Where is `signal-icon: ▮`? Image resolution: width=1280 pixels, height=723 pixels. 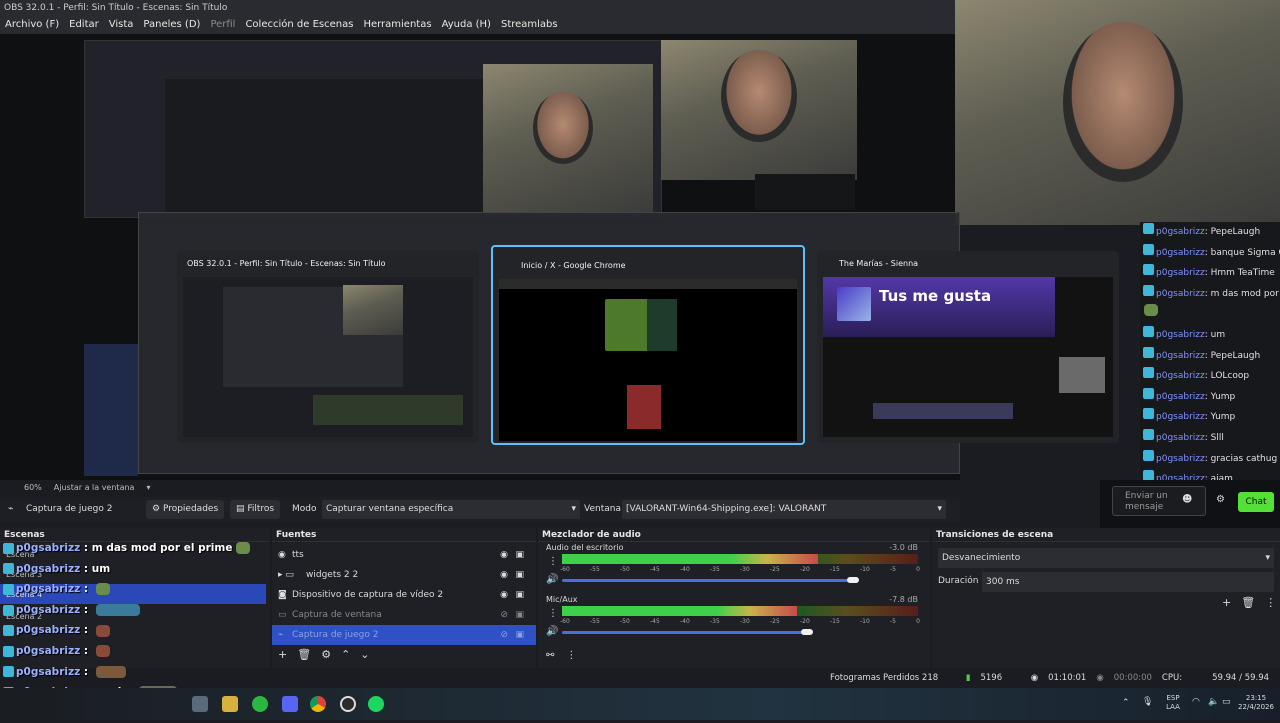
signal-icon: ▮ is located at coordinates (968, 678).